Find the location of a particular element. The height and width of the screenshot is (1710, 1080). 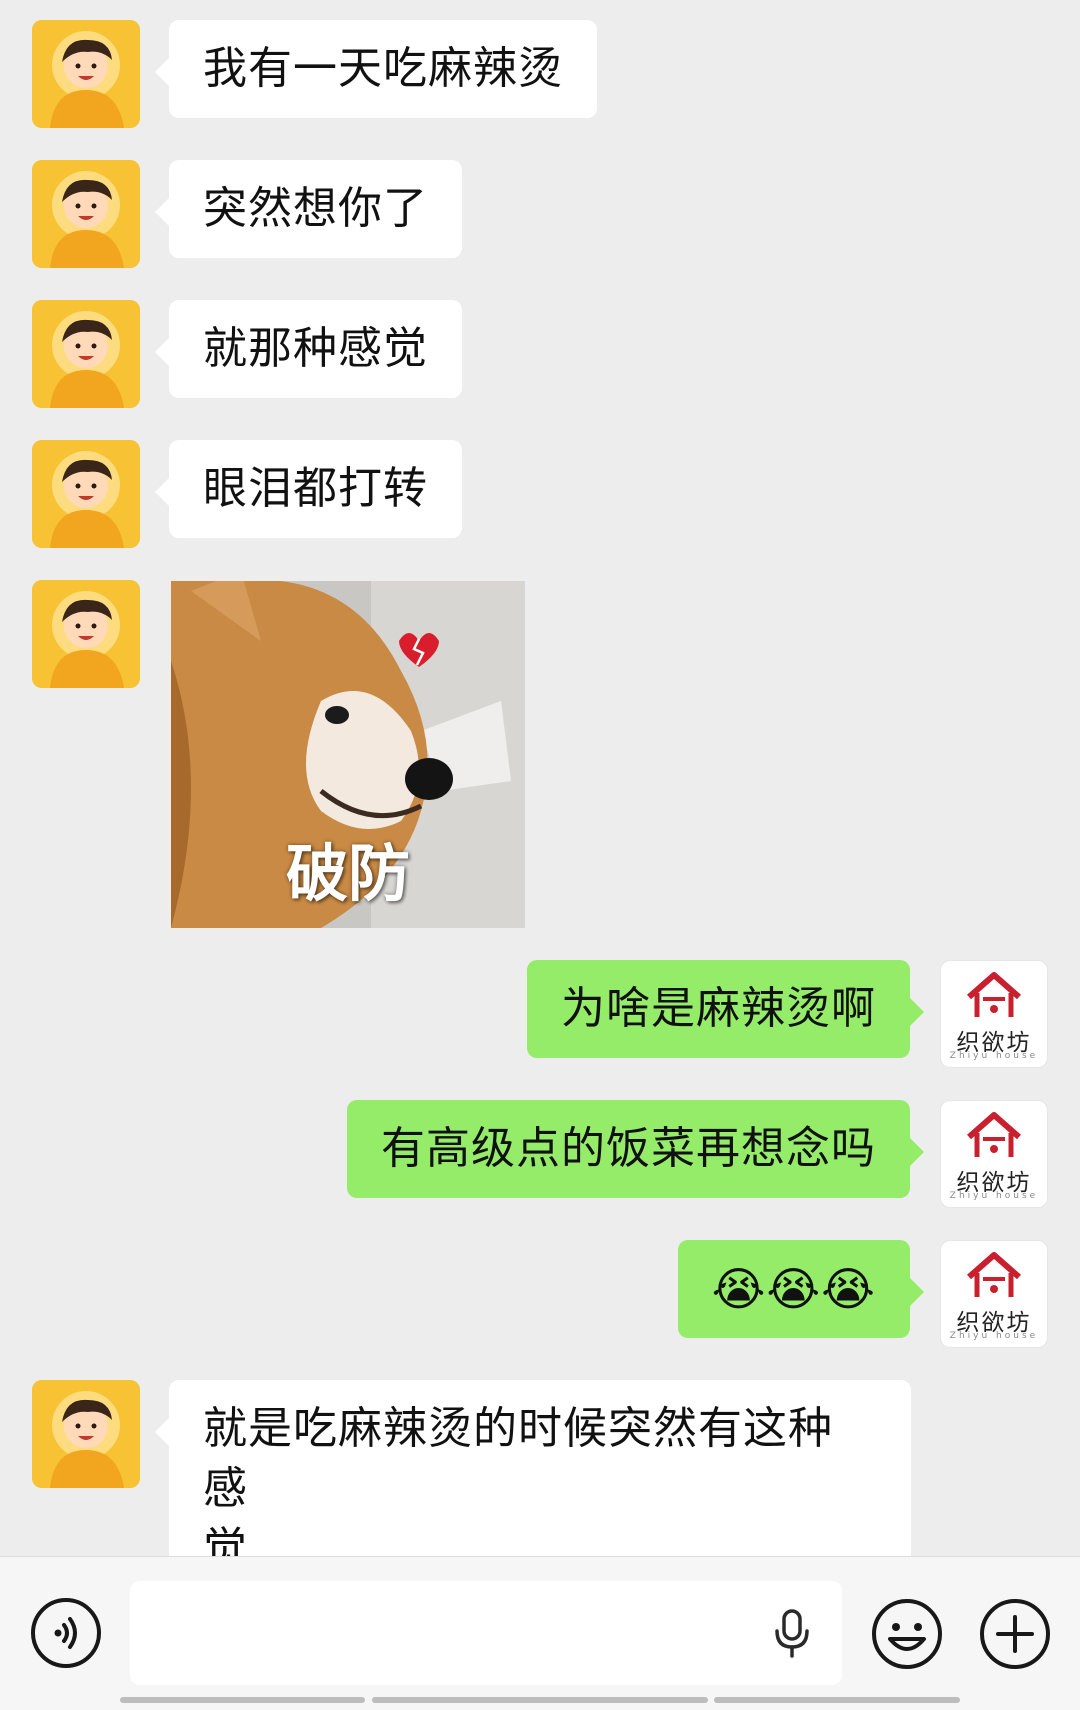

message-bubble-sent: 为啥是麻辣烫啊 is located at coordinates (725, 1009).